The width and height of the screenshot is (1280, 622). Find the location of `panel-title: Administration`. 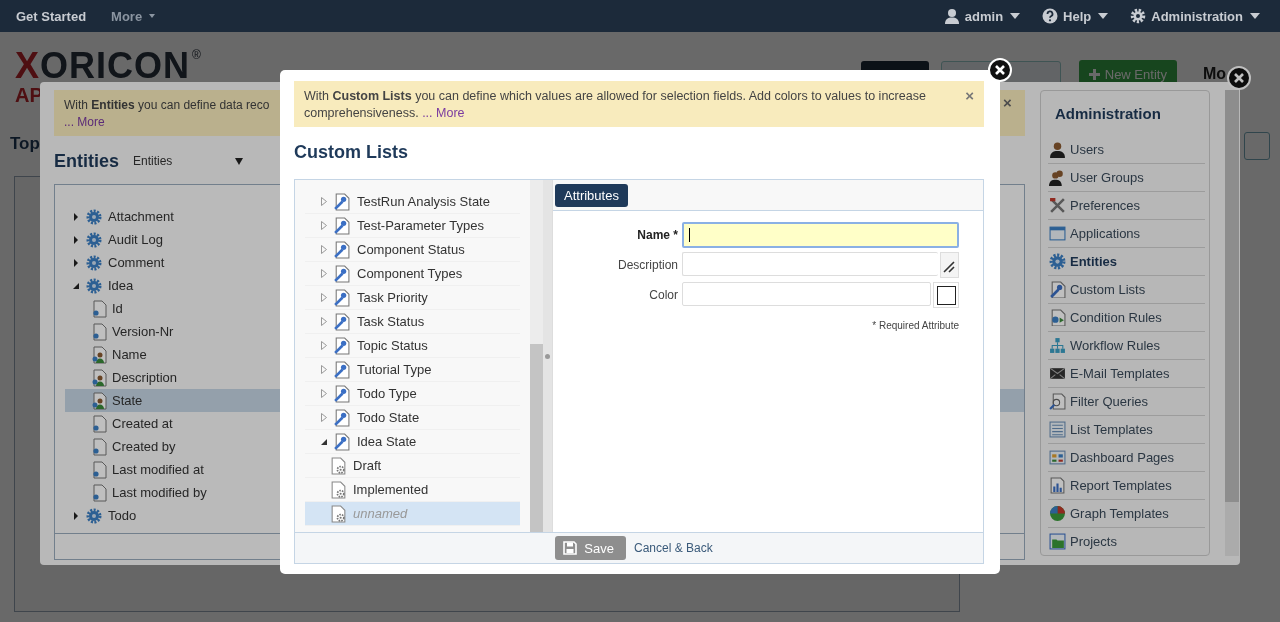

panel-title: Administration is located at coordinates (1108, 113).